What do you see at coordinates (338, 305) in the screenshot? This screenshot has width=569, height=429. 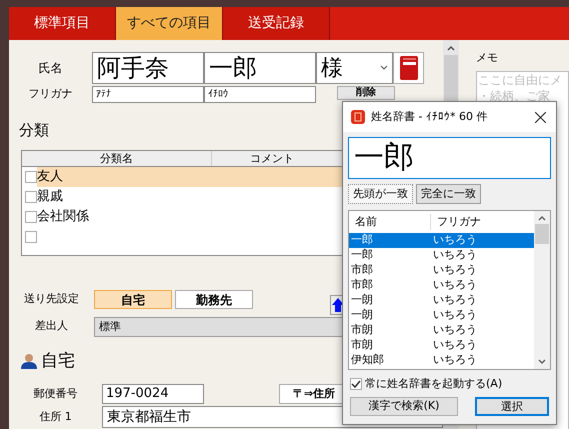 I see `arrow-up-icon` at bounding box center [338, 305].